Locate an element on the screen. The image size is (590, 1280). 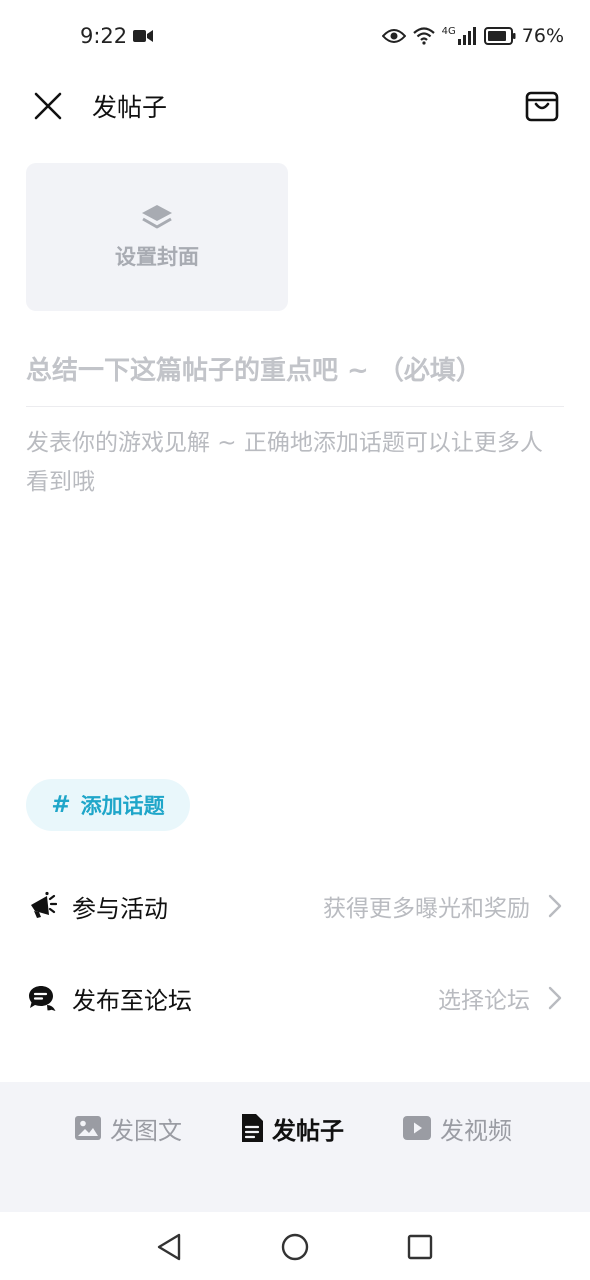
page-title: 发帖子 is located at coordinates (130, 107).